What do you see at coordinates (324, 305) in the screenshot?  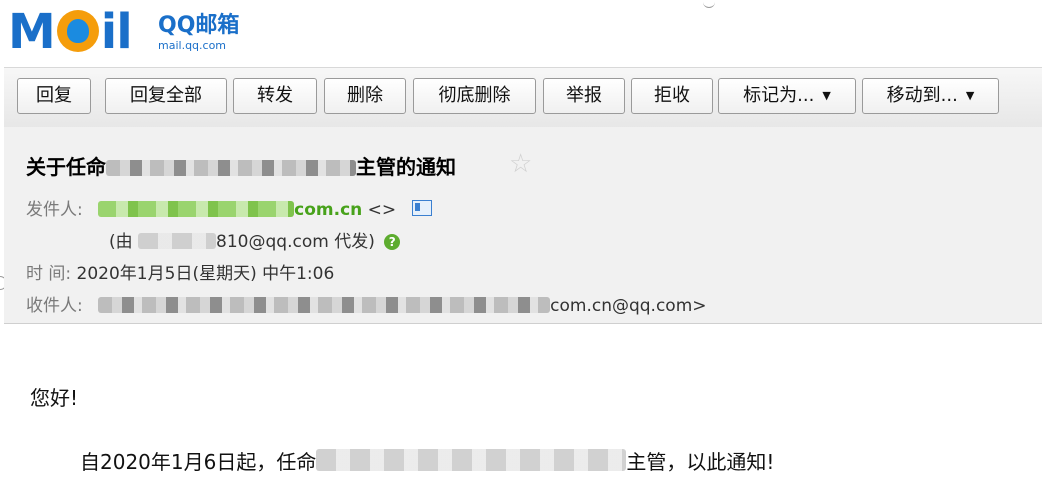 I see `redacted-recipient` at bounding box center [324, 305].